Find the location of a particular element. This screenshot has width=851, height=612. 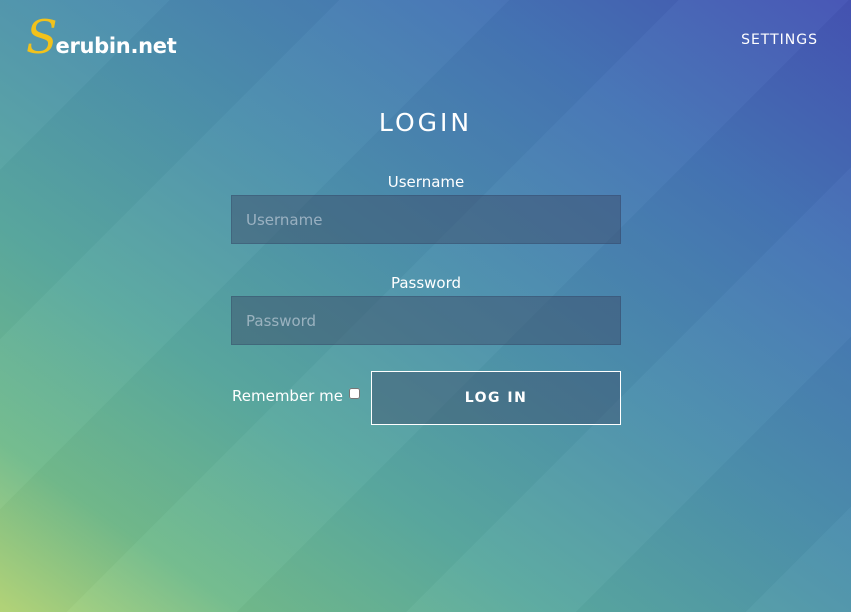

logo-text: erubin.net is located at coordinates (116, 46).